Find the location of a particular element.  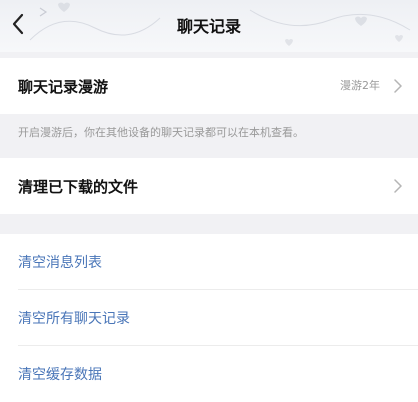

roaming-group: 聊天记录漫游 漫游2年 is located at coordinates (209, 86).